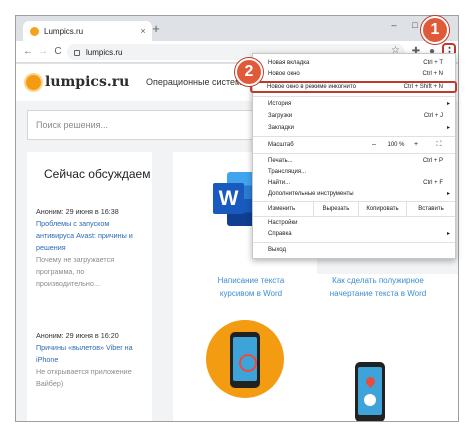  I want to click on menu-item-label: Выход, so click(277, 250).